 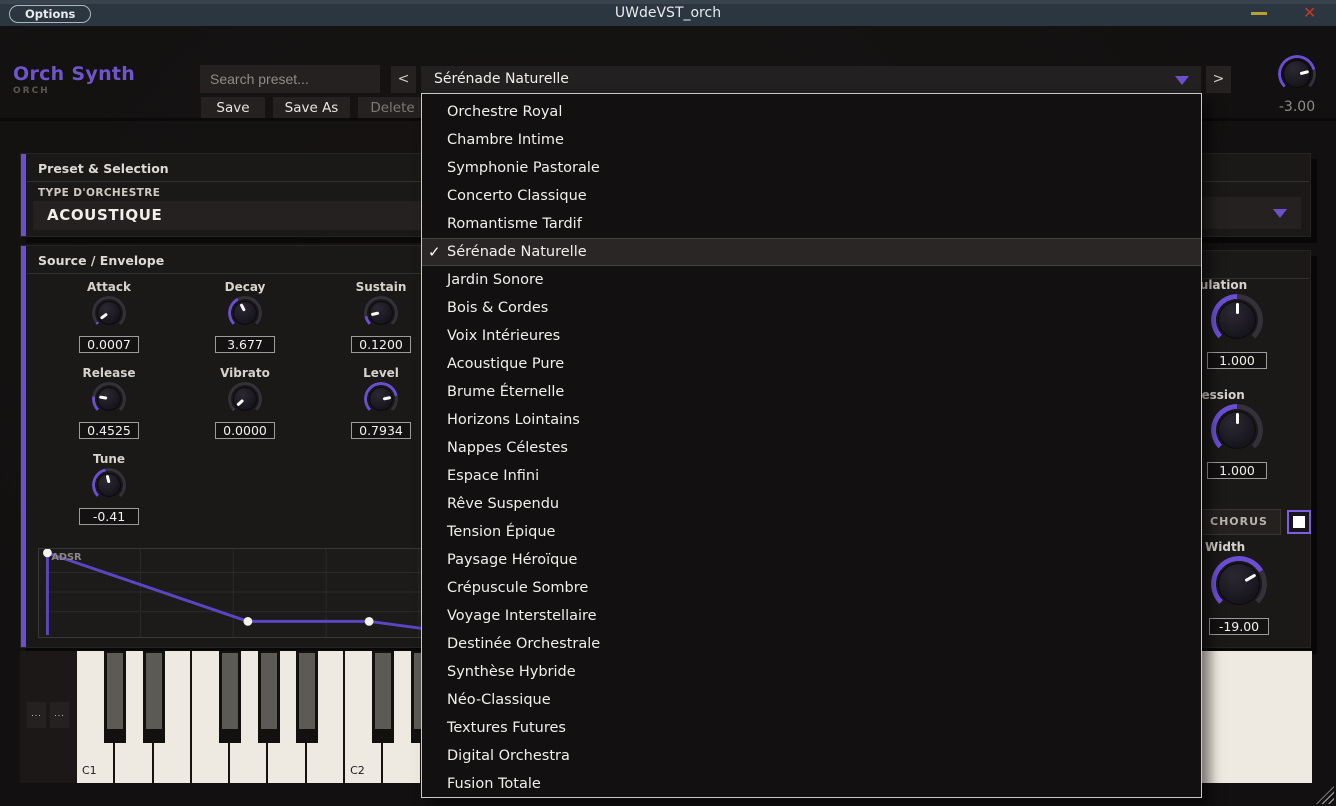 I want to click on master-volume-knob-cell: -3.00, so click(x=1297, y=84).